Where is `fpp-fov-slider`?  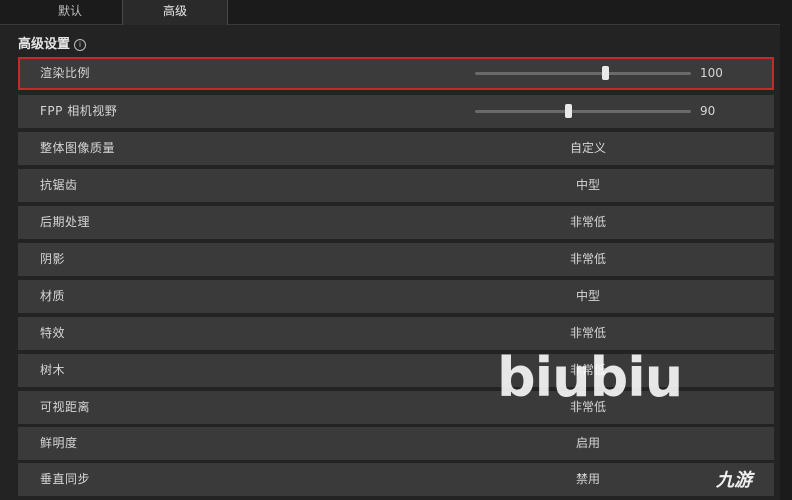 fpp-fov-slider is located at coordinates (583, 111).